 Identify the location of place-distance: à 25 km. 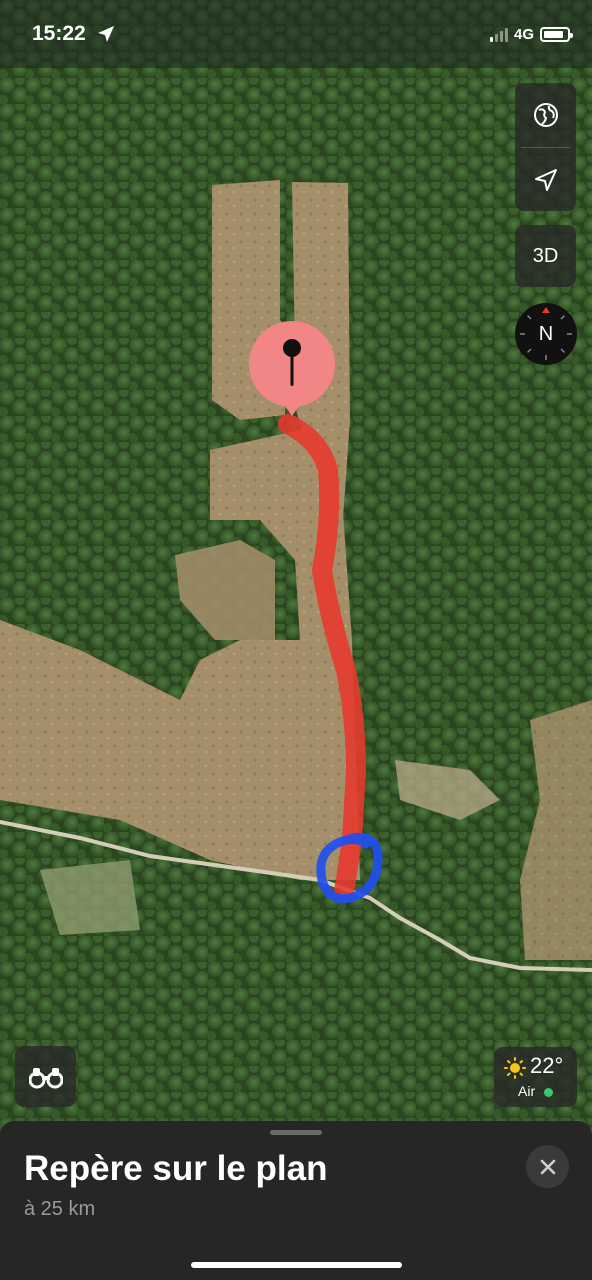
(60, 1209).